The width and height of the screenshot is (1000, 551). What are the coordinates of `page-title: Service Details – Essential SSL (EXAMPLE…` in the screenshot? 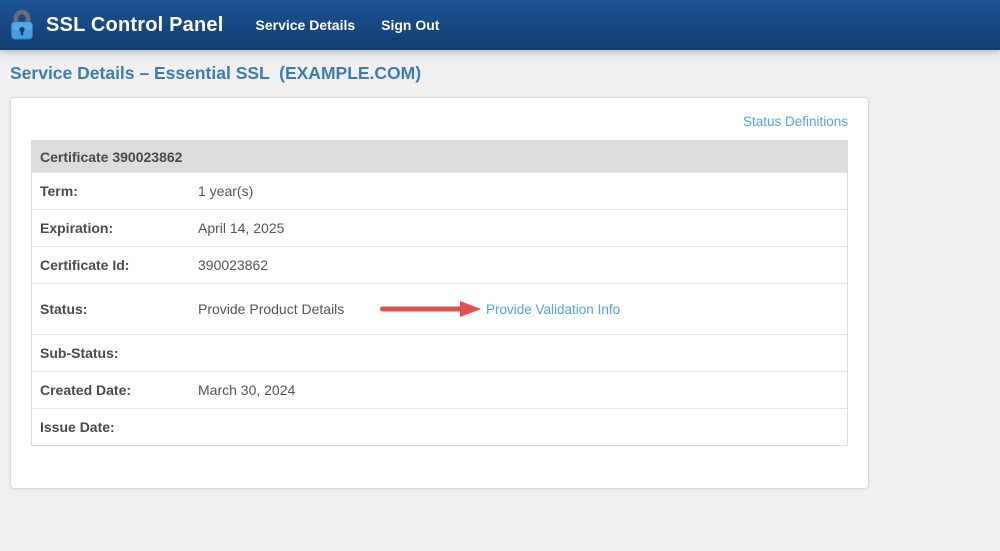 It's located at (216, 73).